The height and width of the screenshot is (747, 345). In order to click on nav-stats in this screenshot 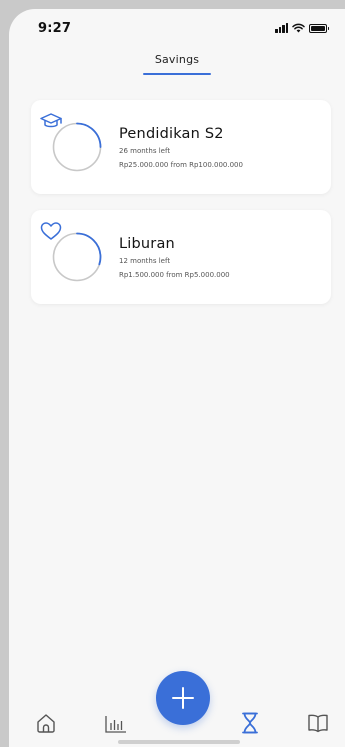, I will do `click(116, 723)`.